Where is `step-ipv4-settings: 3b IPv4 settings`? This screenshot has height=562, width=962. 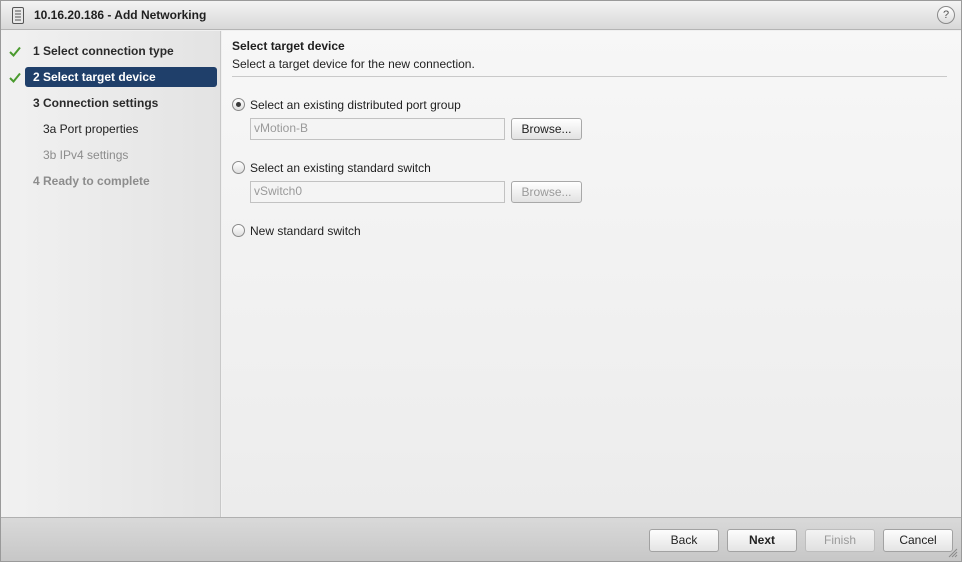 step-ipv4-settings: 3b IPv4 settings is located at coordinates (86, 155).